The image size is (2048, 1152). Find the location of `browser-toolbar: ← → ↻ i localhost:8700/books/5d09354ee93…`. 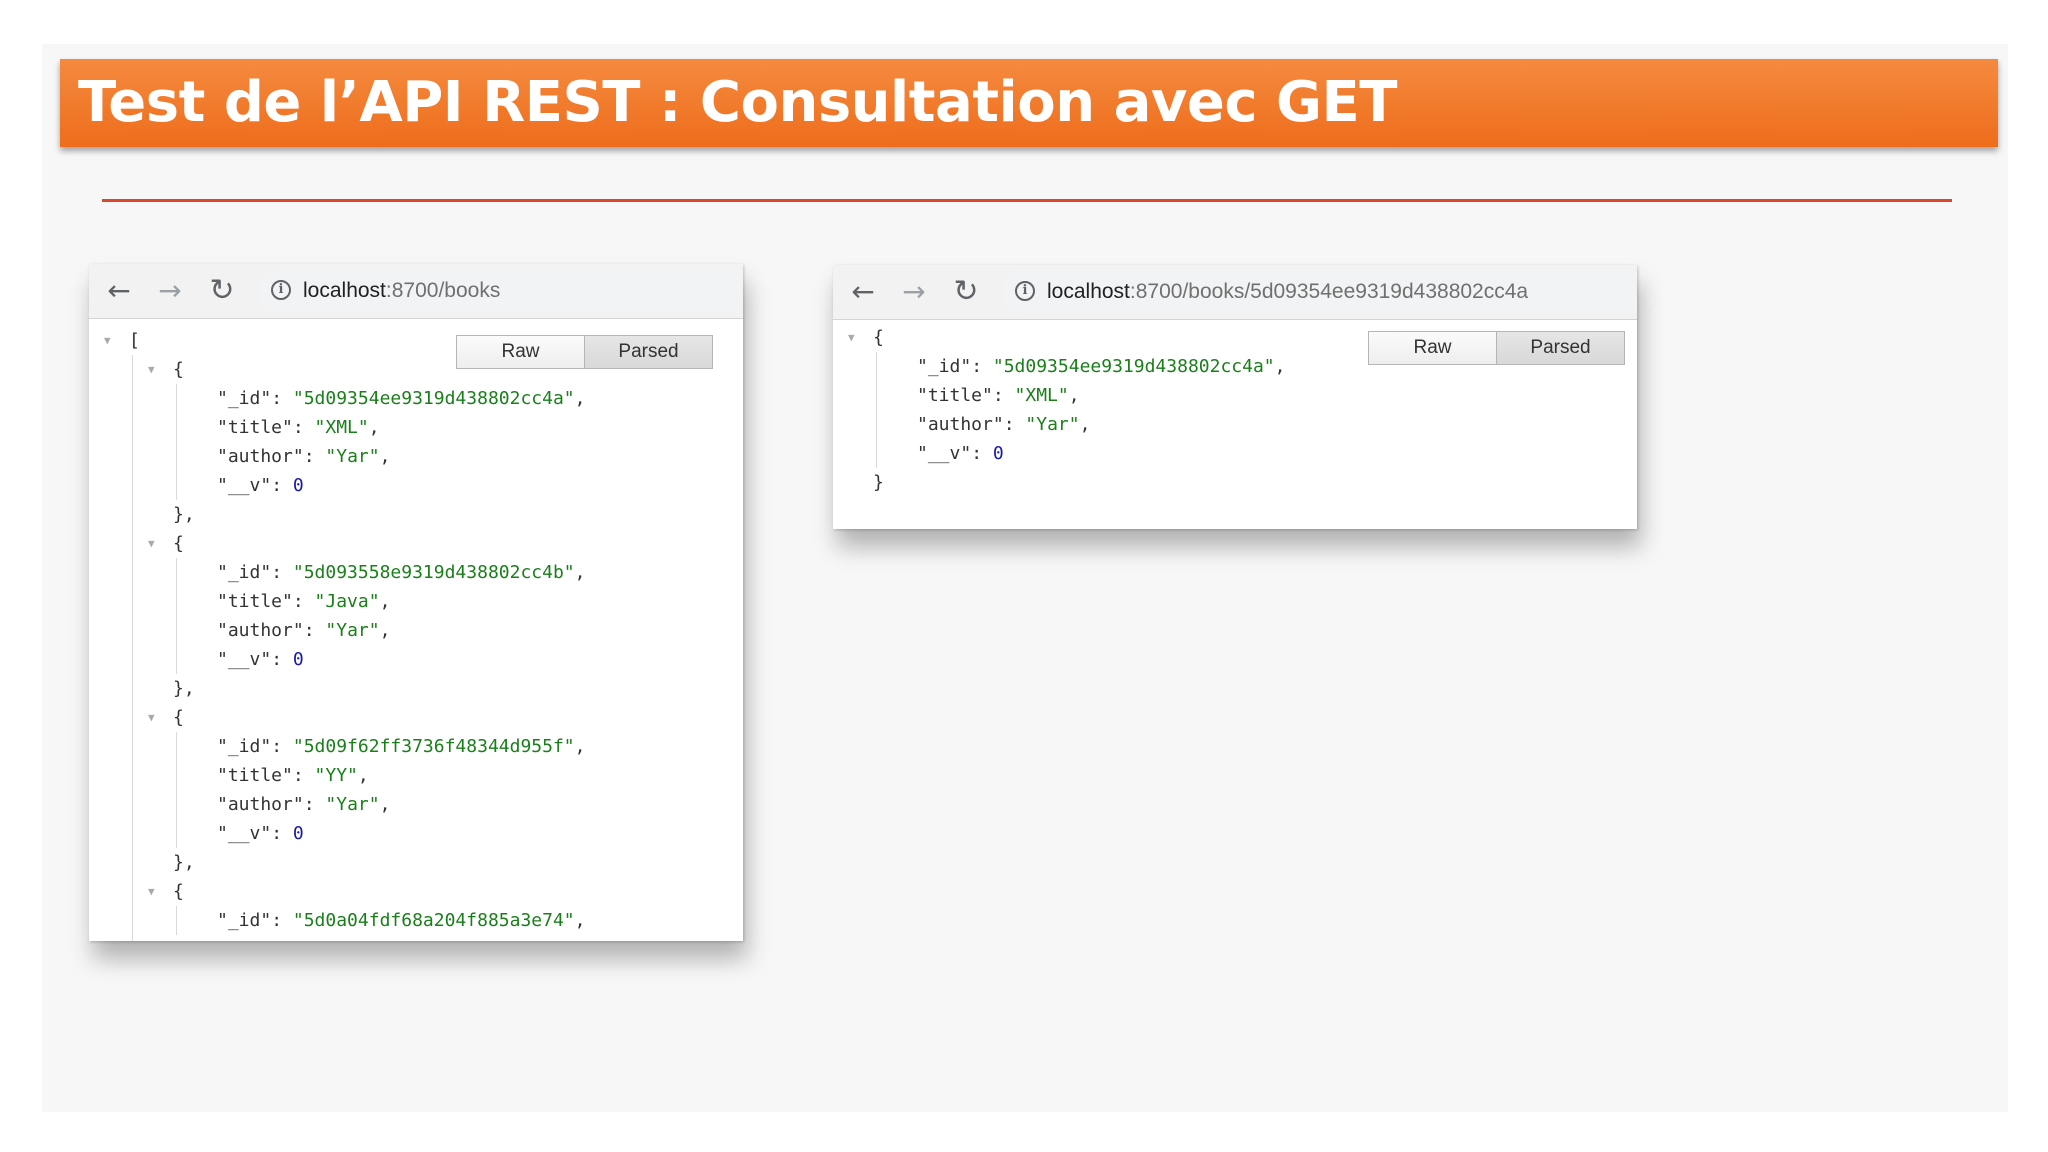

browser-toolbar: ← → ↻ i localhost:8700/books/5d09354ee93… is located at coordinates (1235, 292).